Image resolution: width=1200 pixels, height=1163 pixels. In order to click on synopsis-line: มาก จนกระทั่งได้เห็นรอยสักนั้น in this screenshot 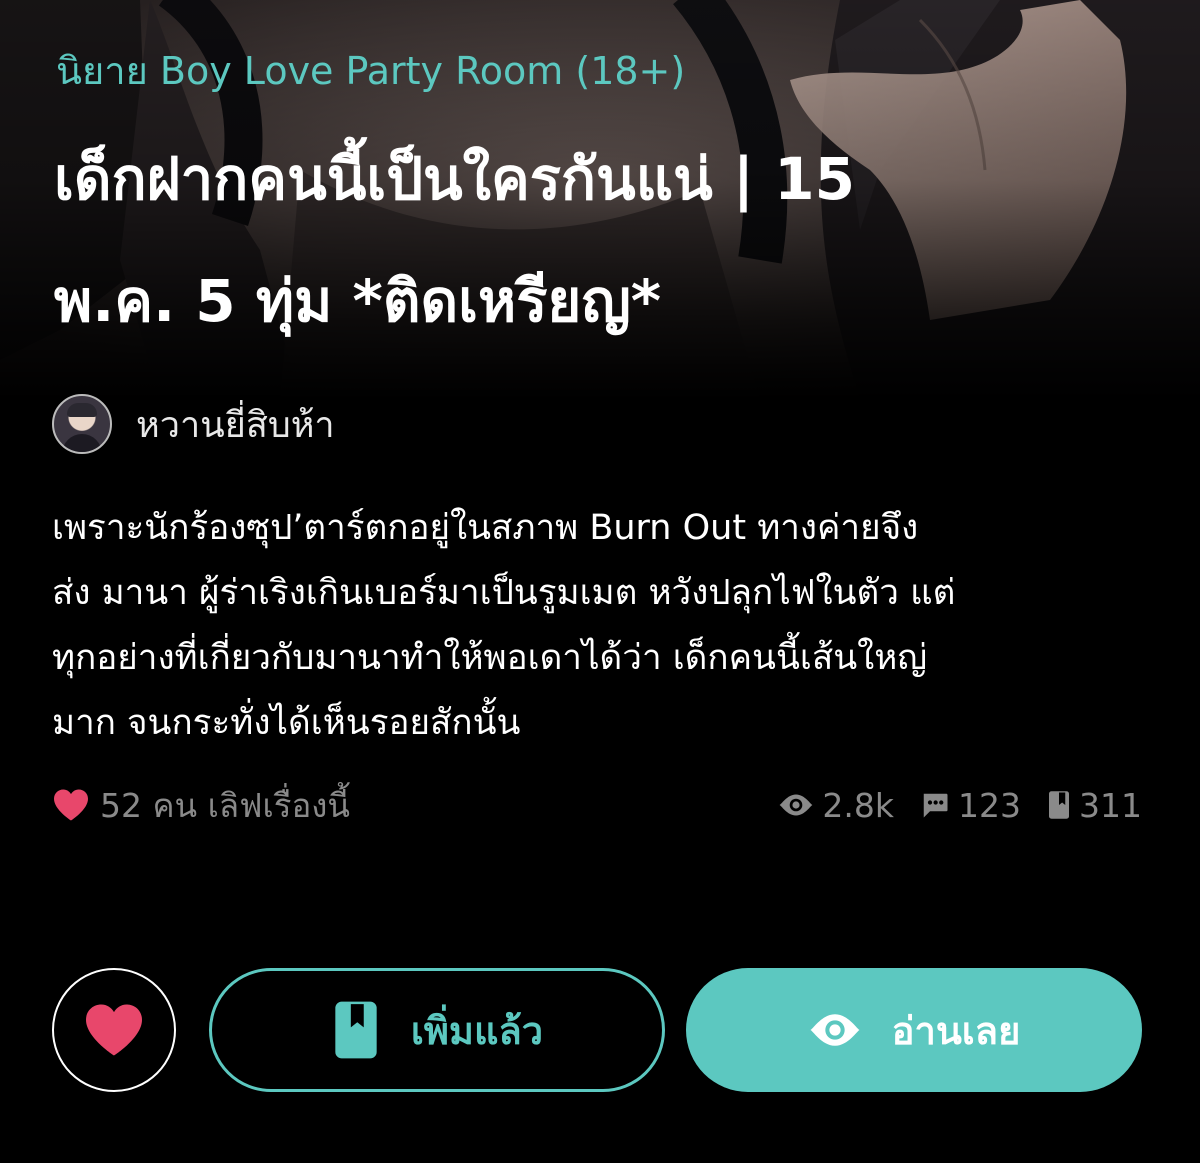, I will do `click(286, 723)`.